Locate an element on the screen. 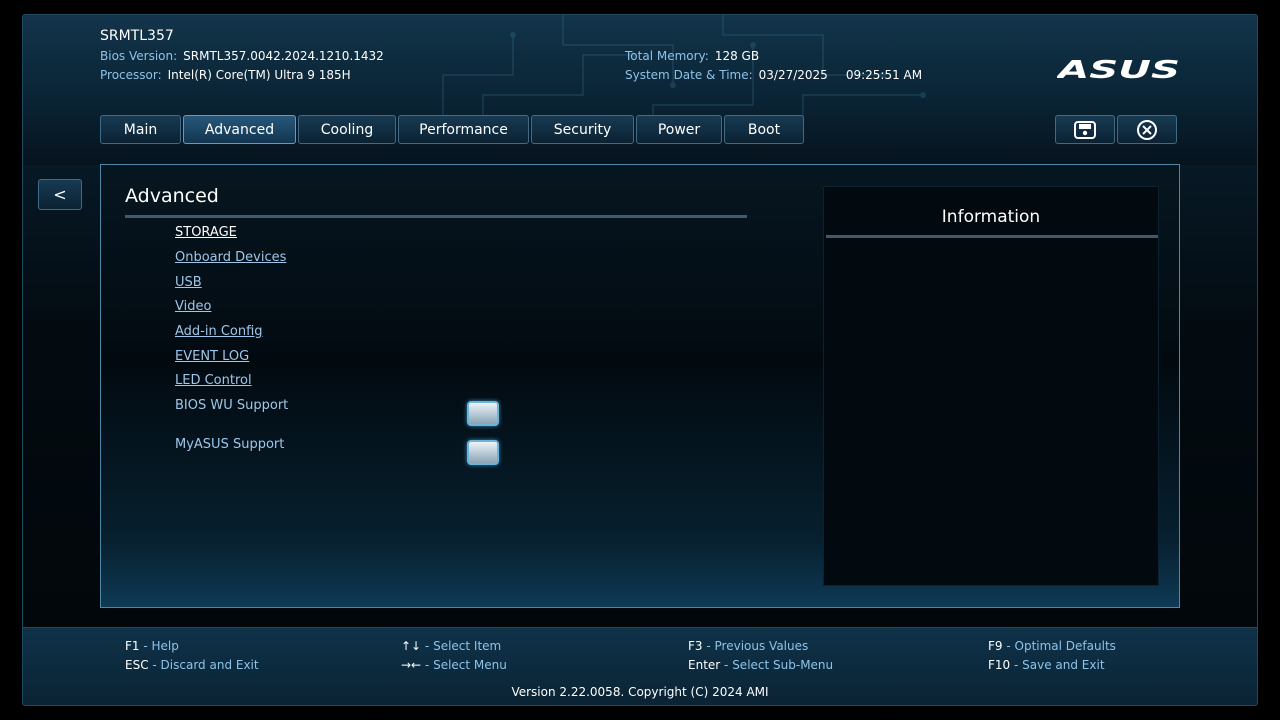 The height and width of the screenshot is (720, 1280). hint-discard-exit: ESC - Discard and Exit is located at coordinates (192, 665).